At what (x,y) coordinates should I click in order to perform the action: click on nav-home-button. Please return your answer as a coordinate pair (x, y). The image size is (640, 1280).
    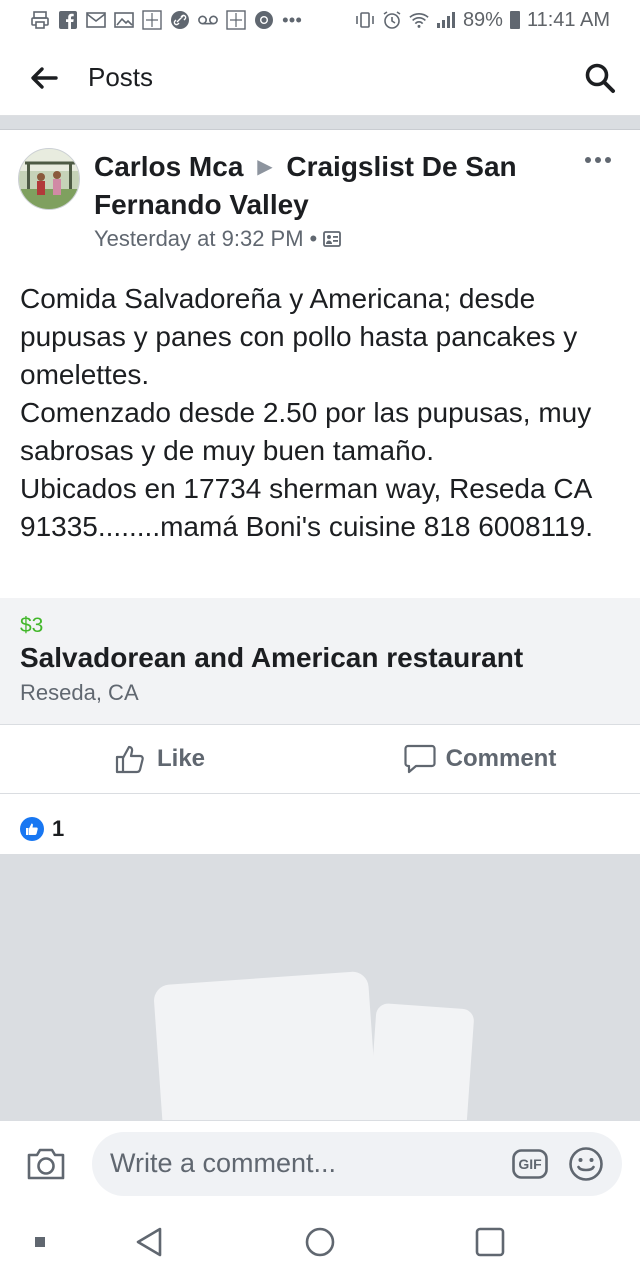
    Looking at the image, I should click on (320, 1242).